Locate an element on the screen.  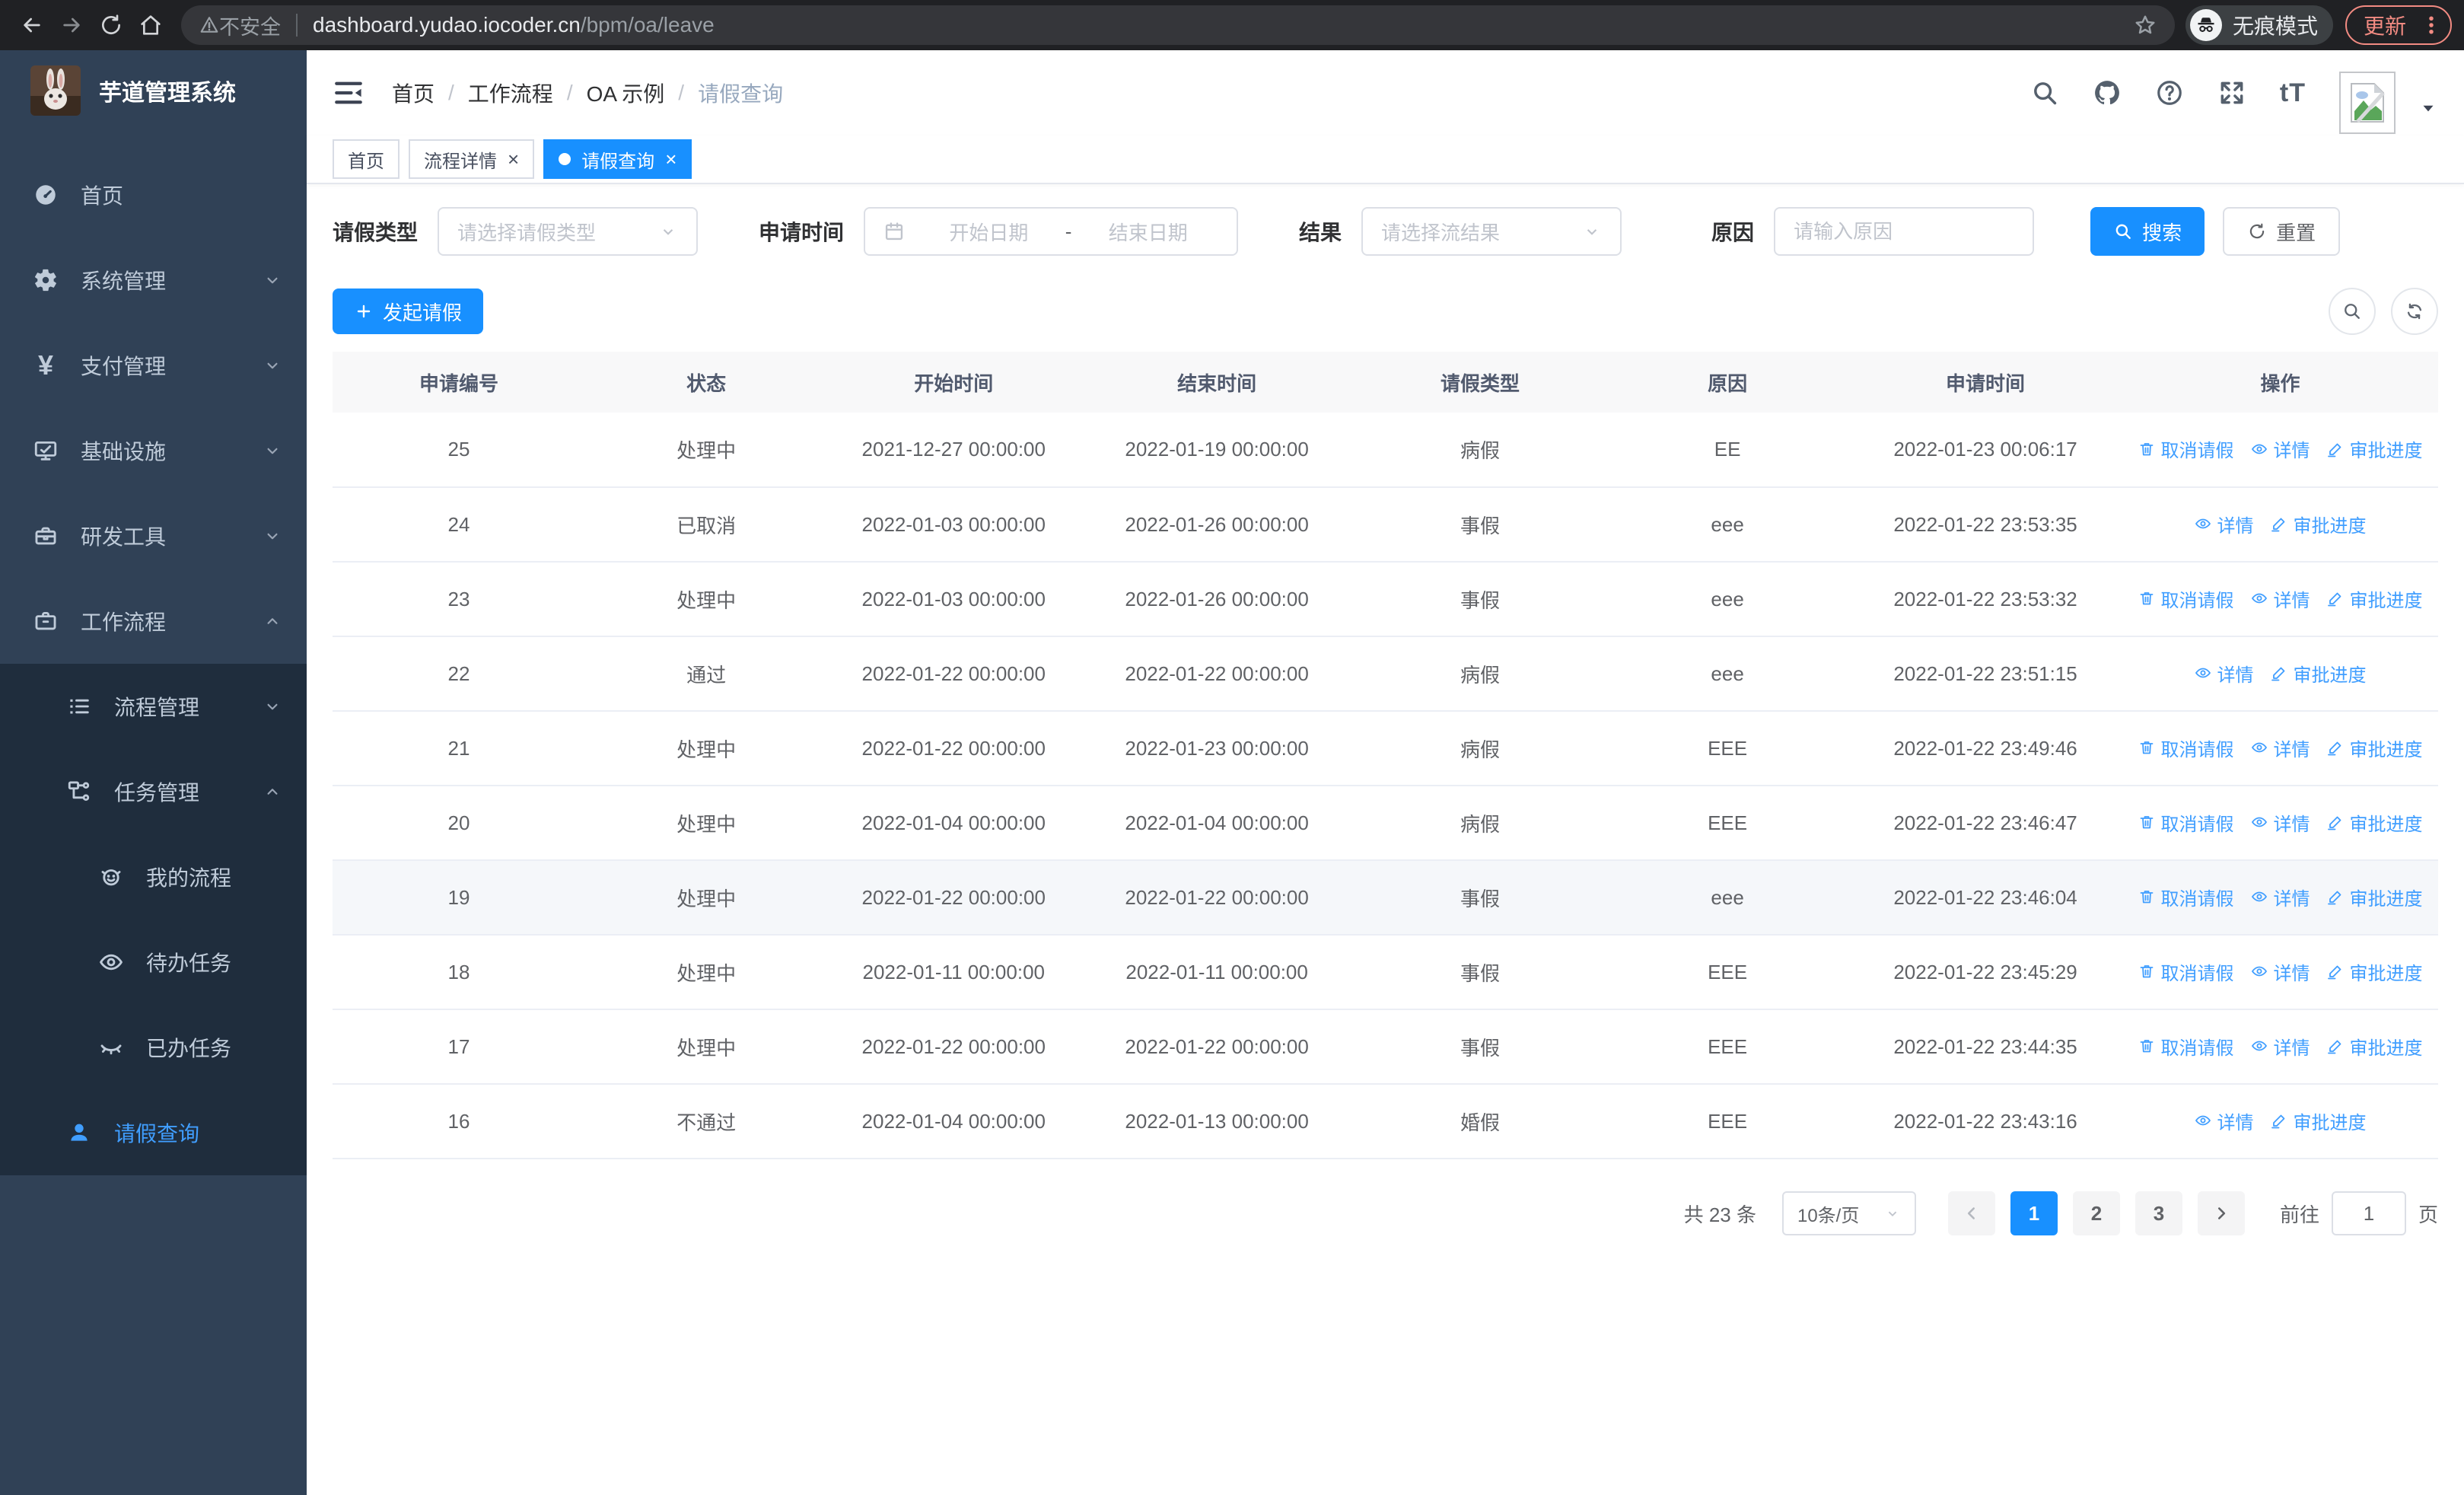
reset-button: 重置 is located at coordinates (2282, 231).